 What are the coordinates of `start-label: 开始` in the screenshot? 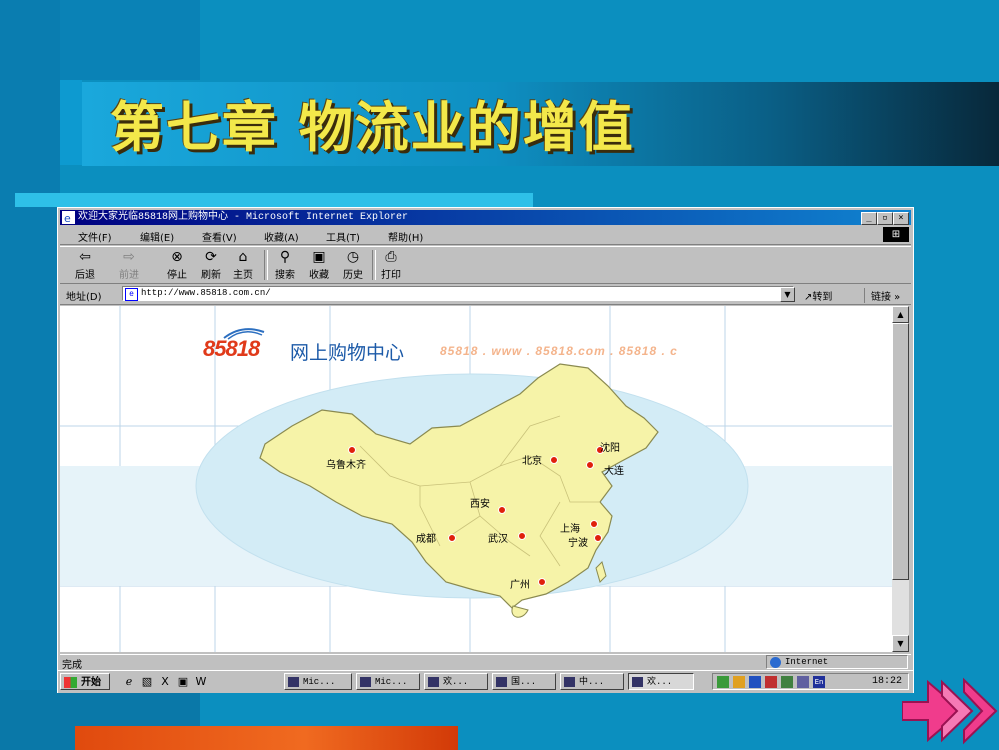 It's located at (91, 682).